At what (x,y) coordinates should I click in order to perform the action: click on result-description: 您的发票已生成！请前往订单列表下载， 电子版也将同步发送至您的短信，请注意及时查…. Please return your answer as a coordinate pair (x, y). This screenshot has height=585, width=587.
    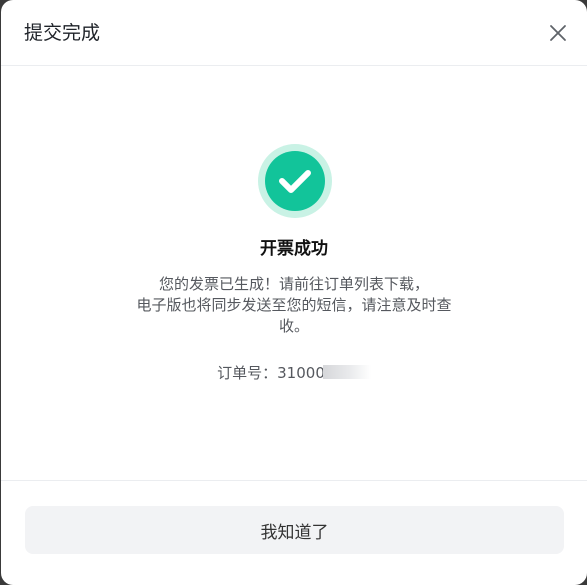
    Looking at the image, I should click on (294, 305).